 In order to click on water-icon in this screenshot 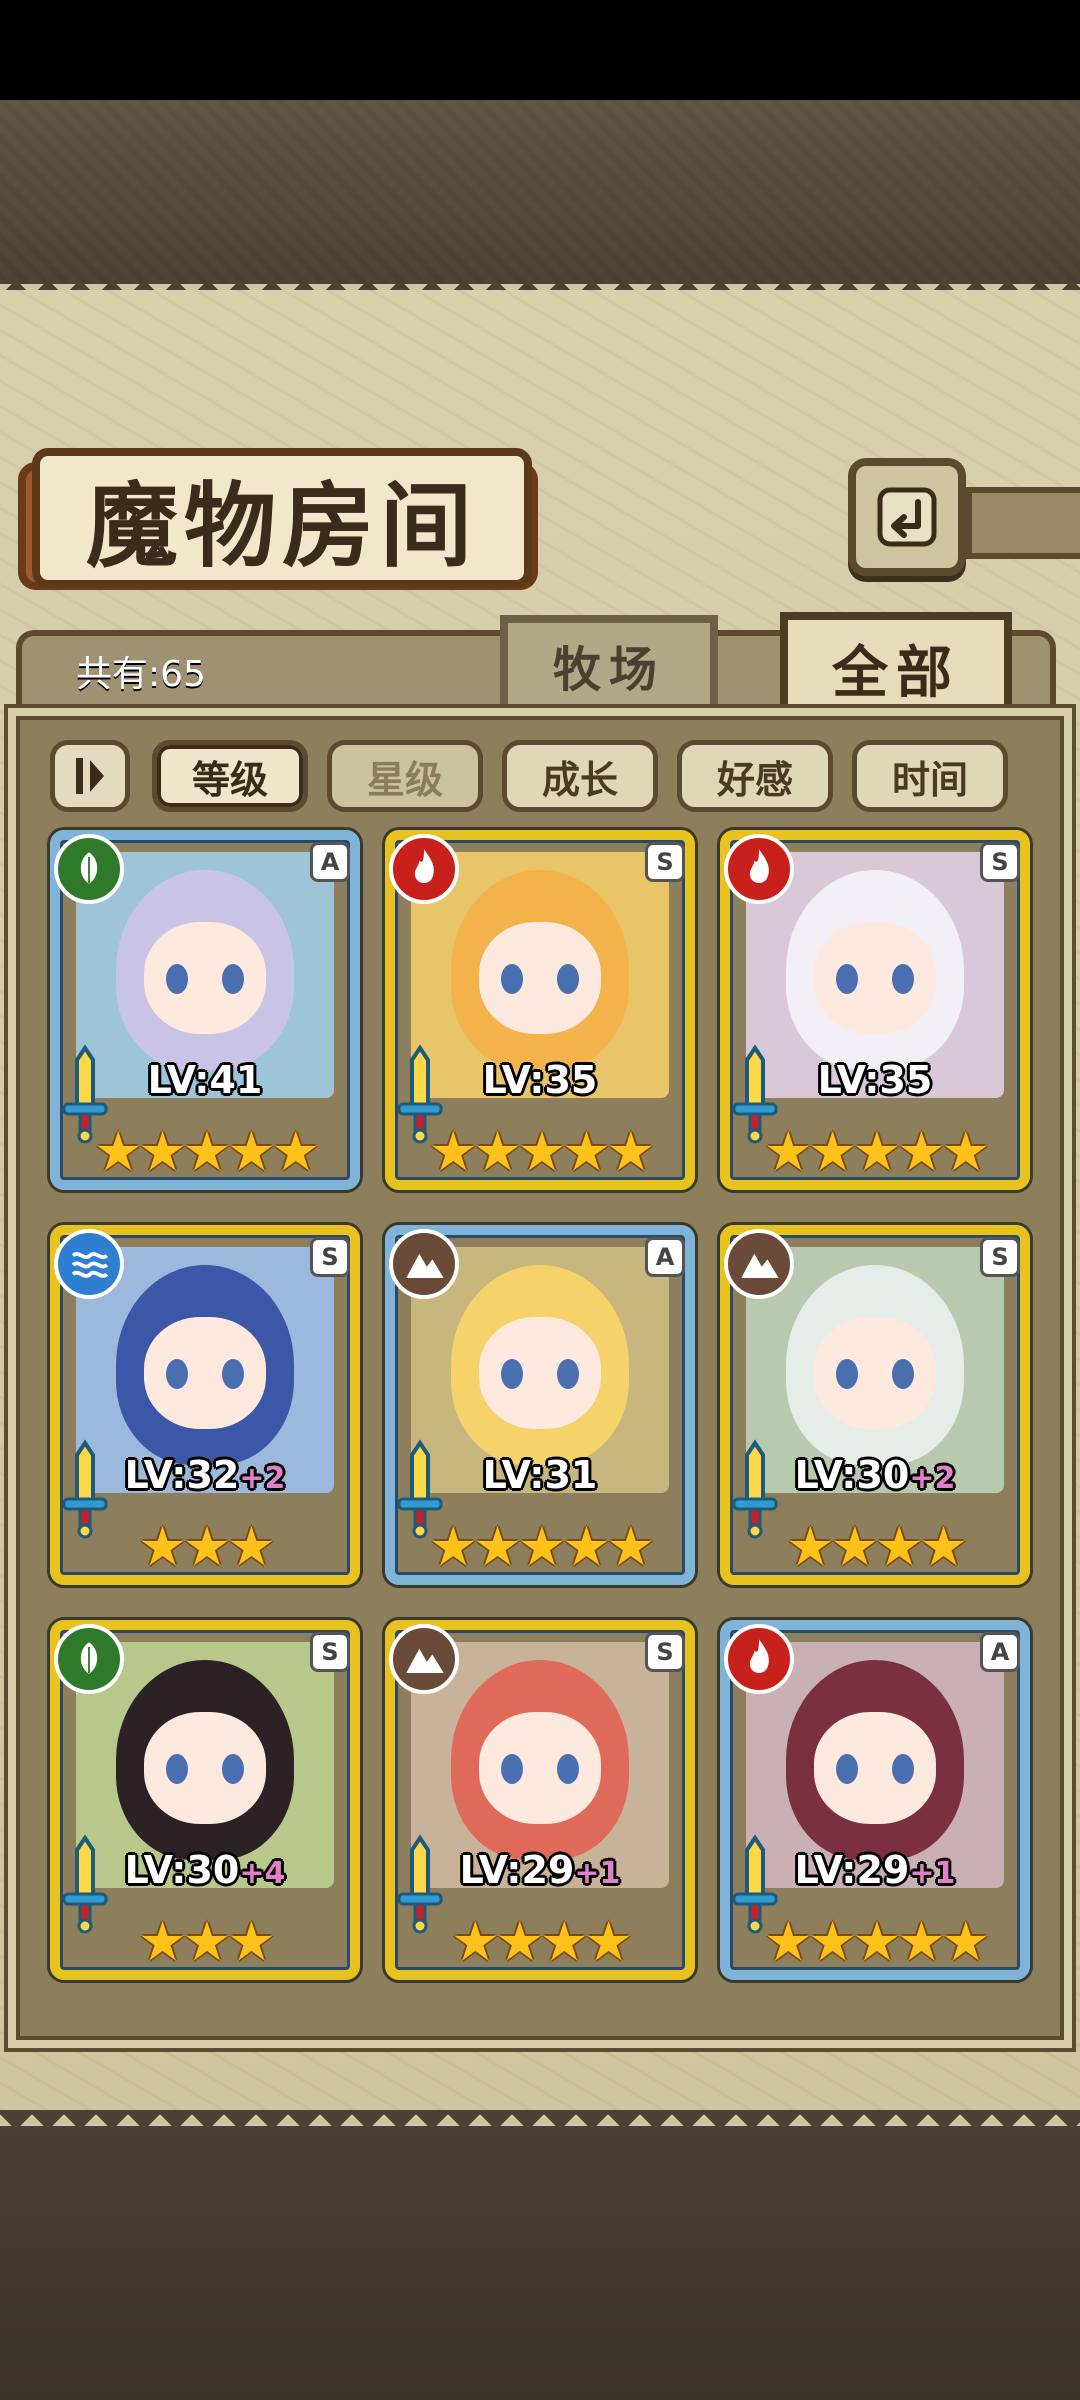, I will do `click(89, 1264)`.